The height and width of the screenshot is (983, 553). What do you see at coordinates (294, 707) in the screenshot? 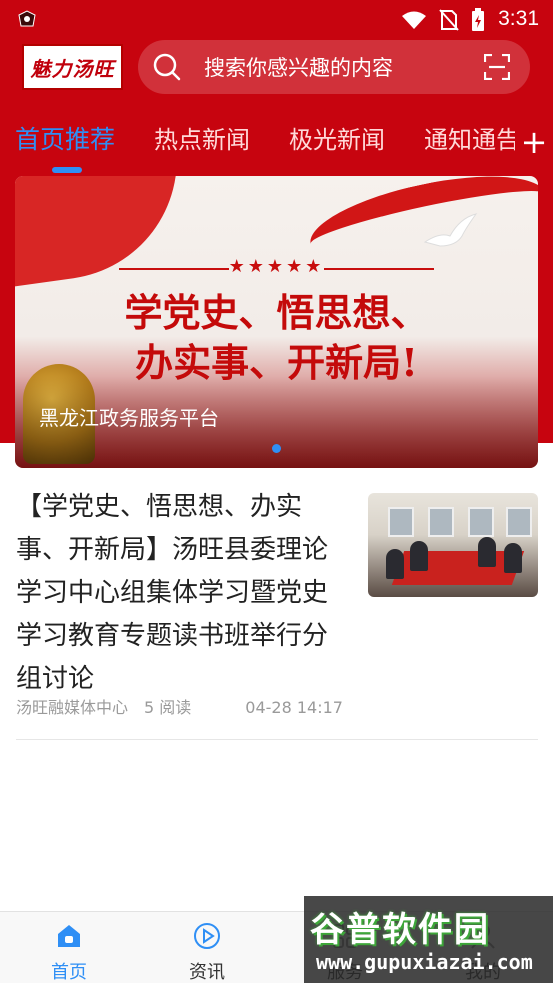
I see `article-time: 04-28 14:17` at bounding box center [294, 707].